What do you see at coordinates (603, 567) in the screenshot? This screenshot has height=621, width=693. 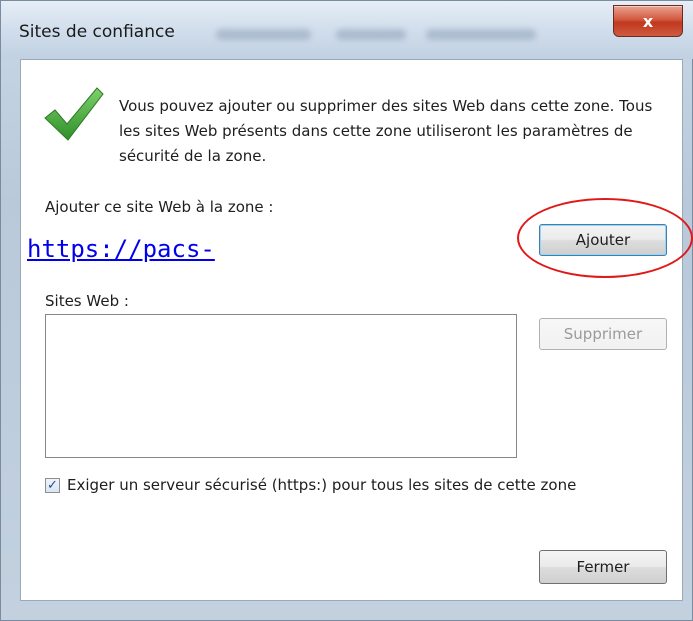 I see `close-dialog-button: Fermer` at bounding box center [603, 567].